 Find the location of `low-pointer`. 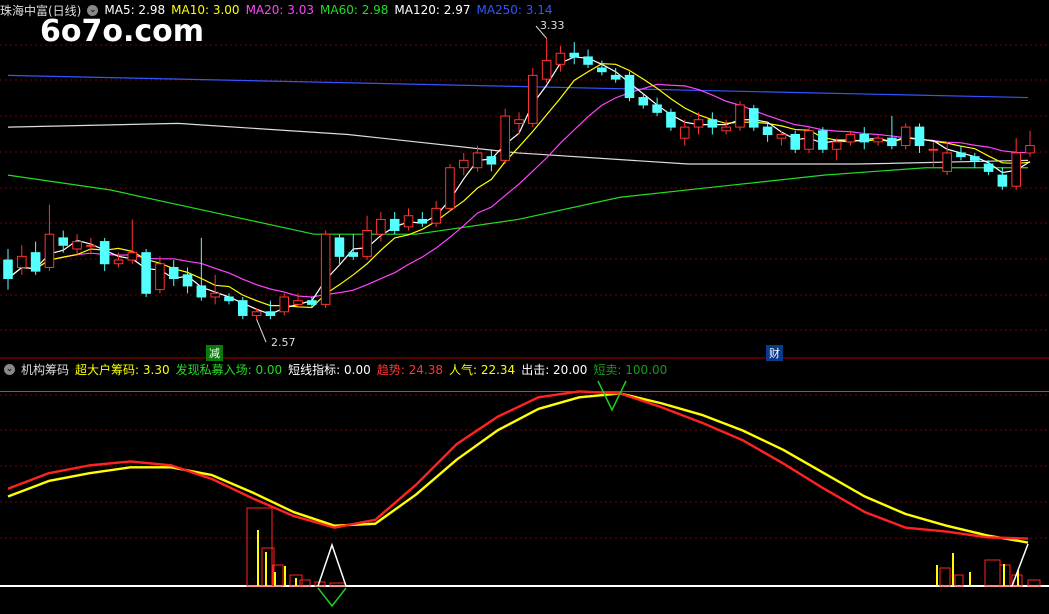

low-pointer is located at coordinates (261, 330).